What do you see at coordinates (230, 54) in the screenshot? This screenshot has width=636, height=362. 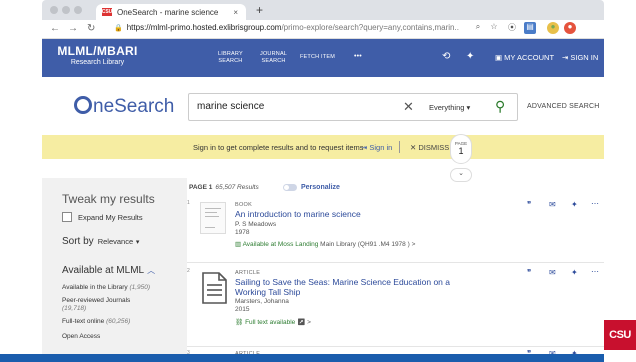 I see `nav-label-line1: LIBRARY` at bounding box center [230, 54].